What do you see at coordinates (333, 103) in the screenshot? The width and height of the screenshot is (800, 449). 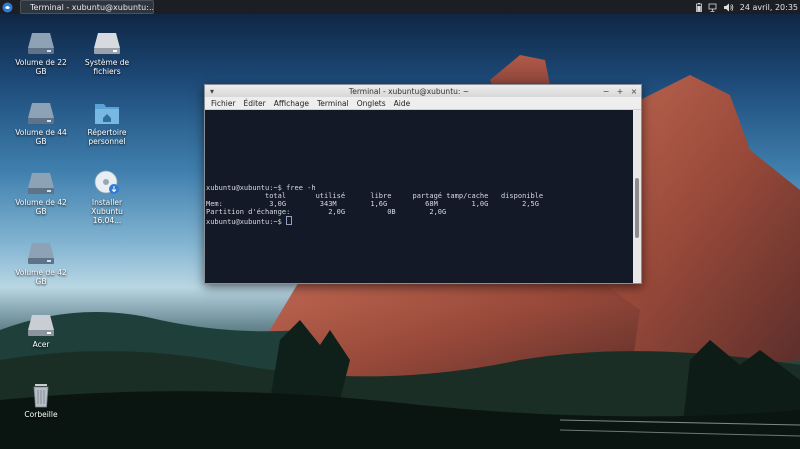 I see `menu-terminal: Terminal` at bounding box center [333, 103].